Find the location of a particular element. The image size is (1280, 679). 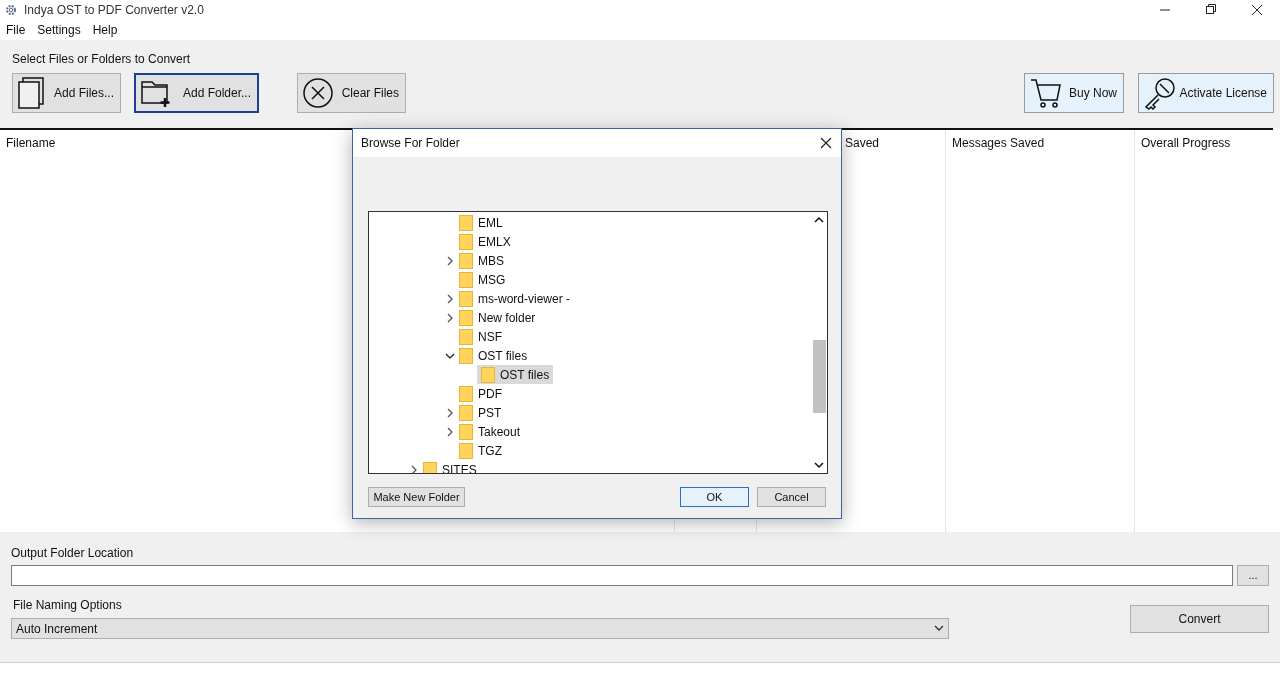

toolbar-button: Activate License is located at coordinates (1206, 93).